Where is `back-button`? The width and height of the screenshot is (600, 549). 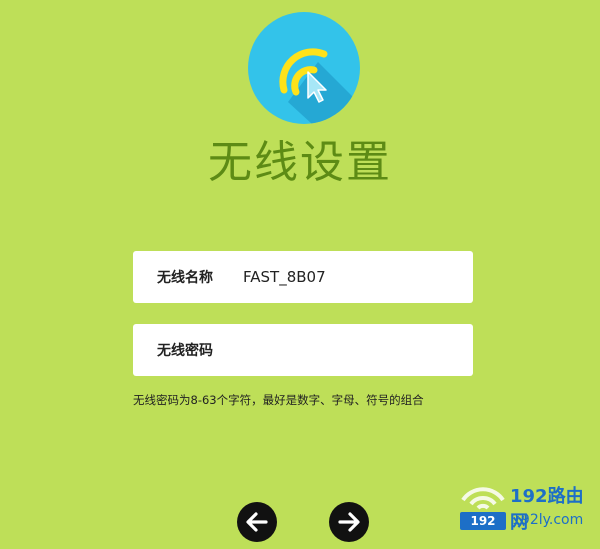 back-button is located at coordinates (257, 522).